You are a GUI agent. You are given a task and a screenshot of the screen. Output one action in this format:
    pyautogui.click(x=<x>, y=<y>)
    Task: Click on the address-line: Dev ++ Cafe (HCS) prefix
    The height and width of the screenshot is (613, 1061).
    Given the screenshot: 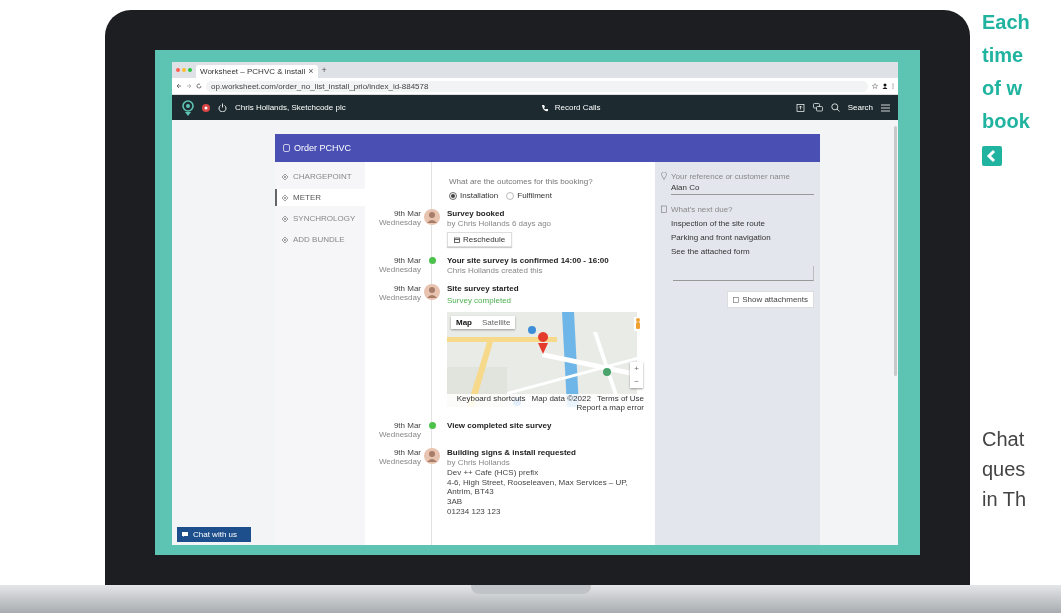 What is the action you would take?
    pyautogui.click(x=493, y=472)
    